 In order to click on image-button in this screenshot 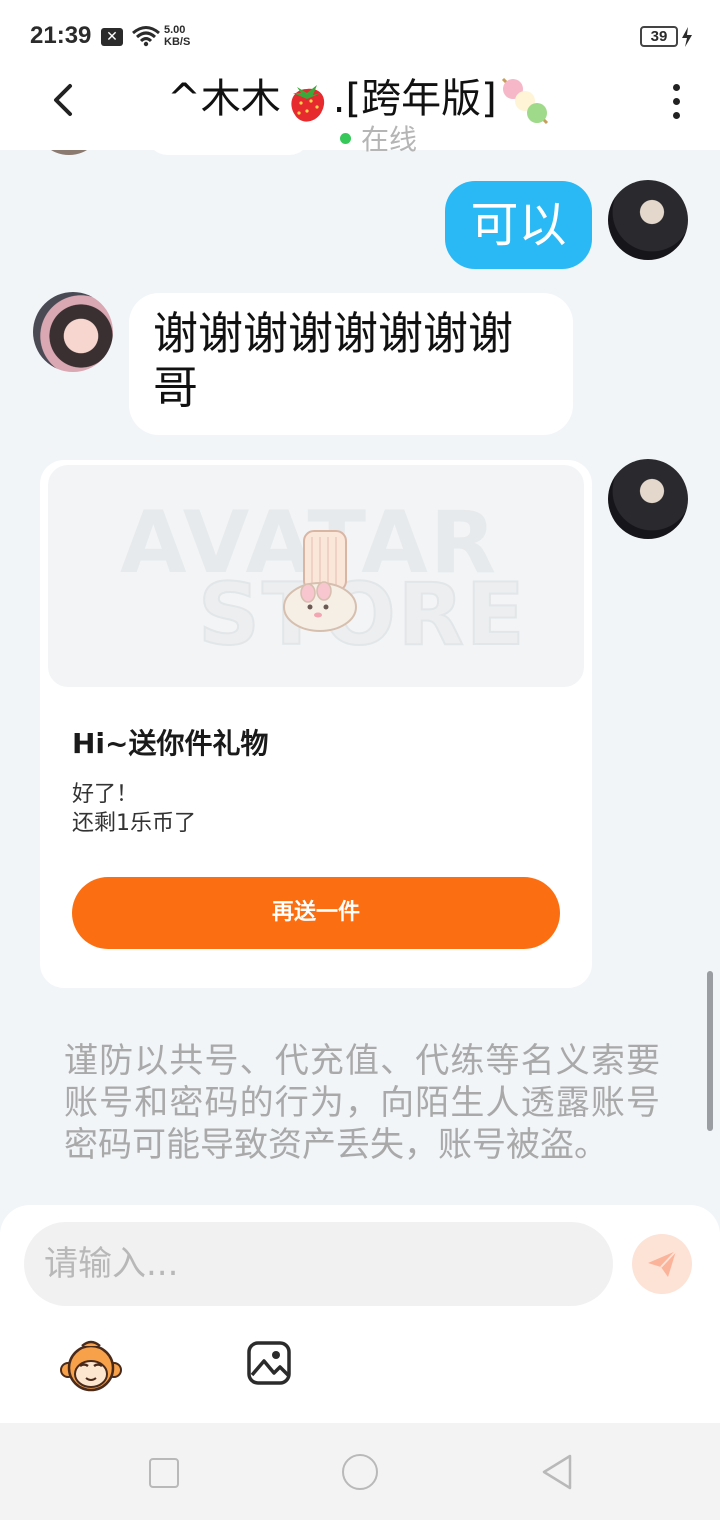, I will do `click(270, 1363)`.